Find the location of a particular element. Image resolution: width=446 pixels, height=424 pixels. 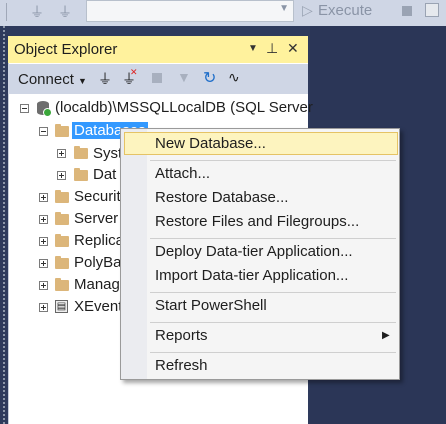

filter-icon: ▼ is located at coordinates (184, 77).